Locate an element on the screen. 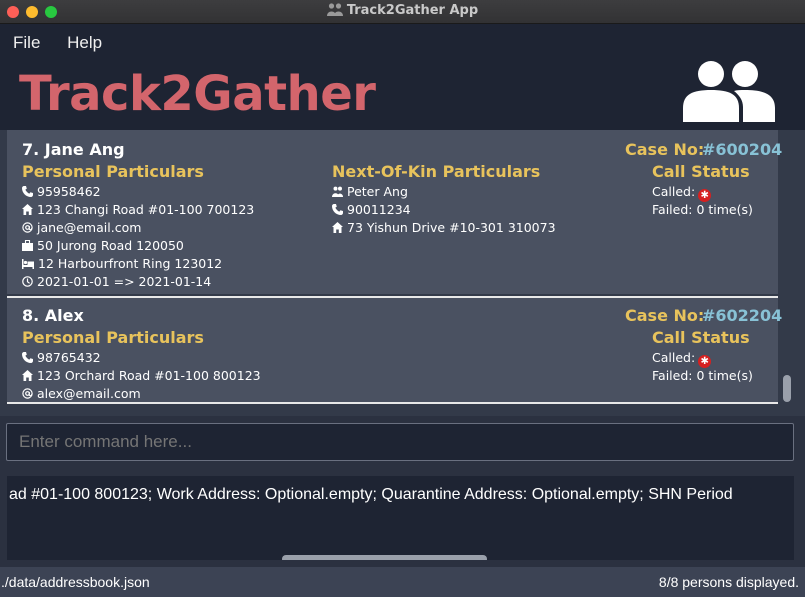 This screenshot has width=805, height=597. window-titlebar: Track2Gather App is located at coordinates (402, 12).